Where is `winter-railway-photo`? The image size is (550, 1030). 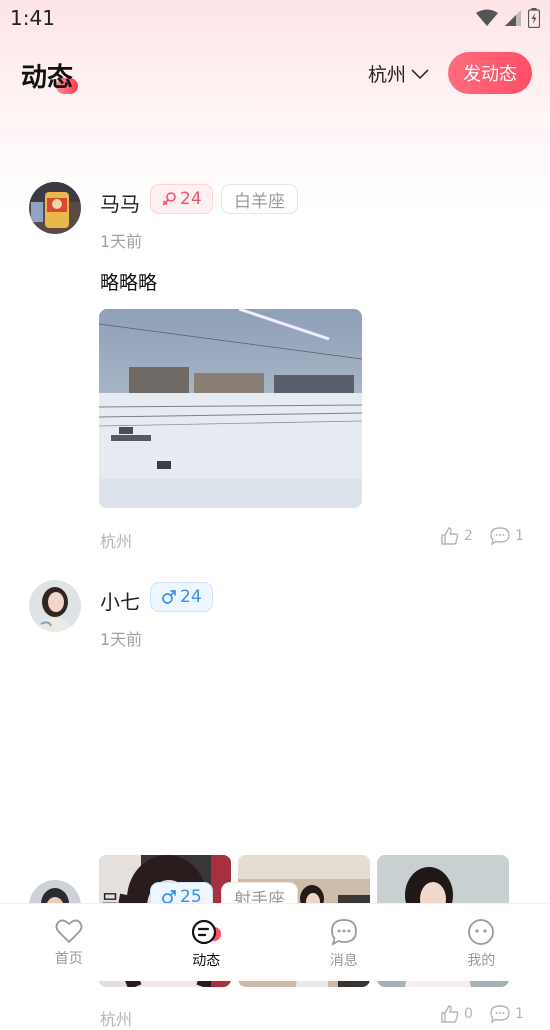 winter-railway-photo is located at coordinates (230, 408).